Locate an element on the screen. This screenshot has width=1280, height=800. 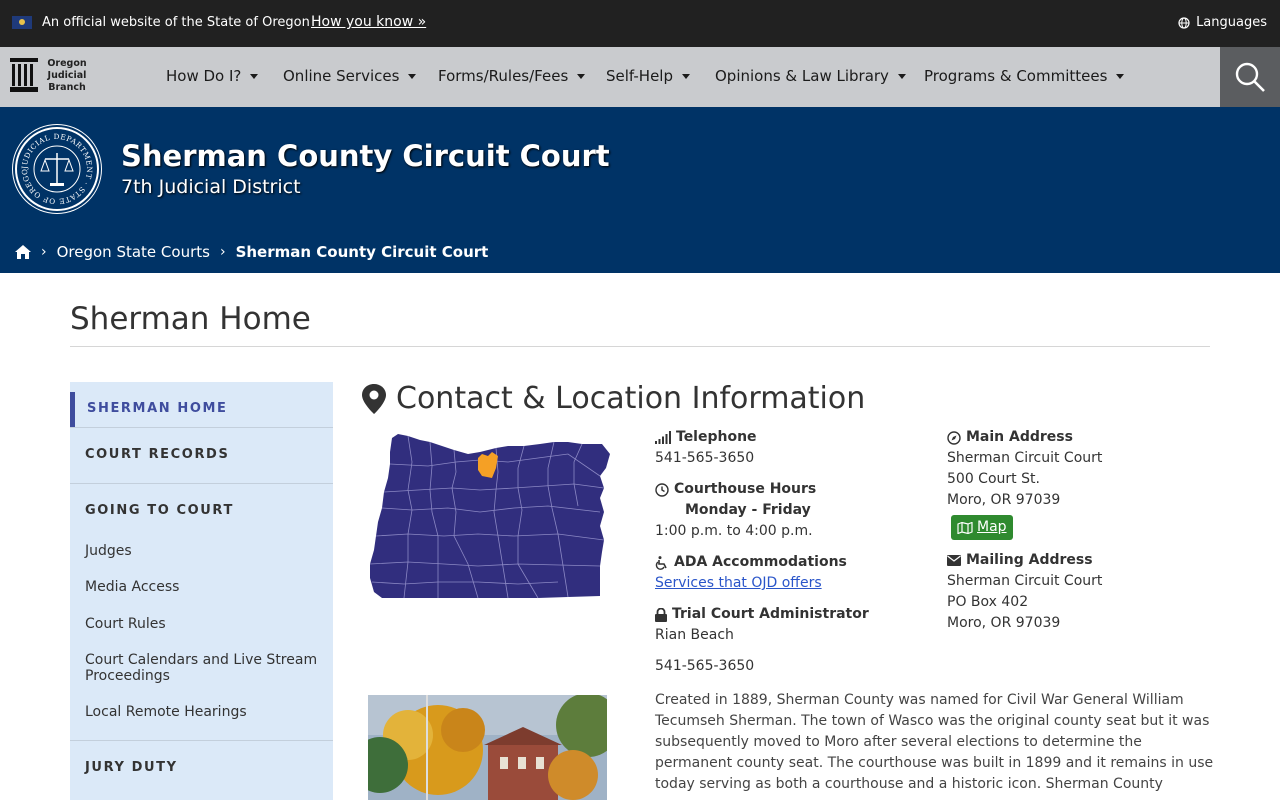
main-address-line: 500 Court St. is located at coordinates (993, 479).